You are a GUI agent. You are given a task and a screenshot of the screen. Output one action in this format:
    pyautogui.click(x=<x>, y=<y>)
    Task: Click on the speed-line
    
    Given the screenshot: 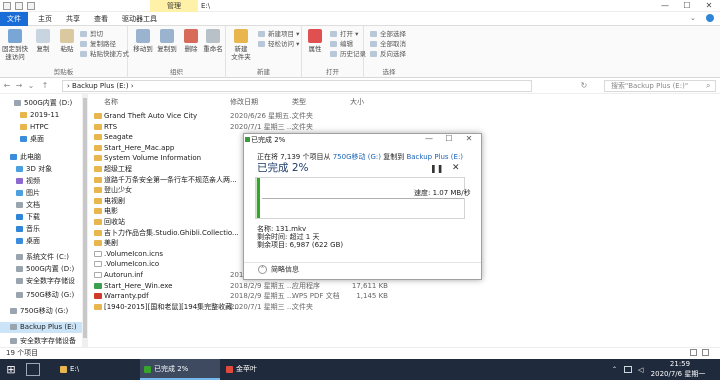 What is the action you would take?
    pyautogui.click(x=363, y=198)
    